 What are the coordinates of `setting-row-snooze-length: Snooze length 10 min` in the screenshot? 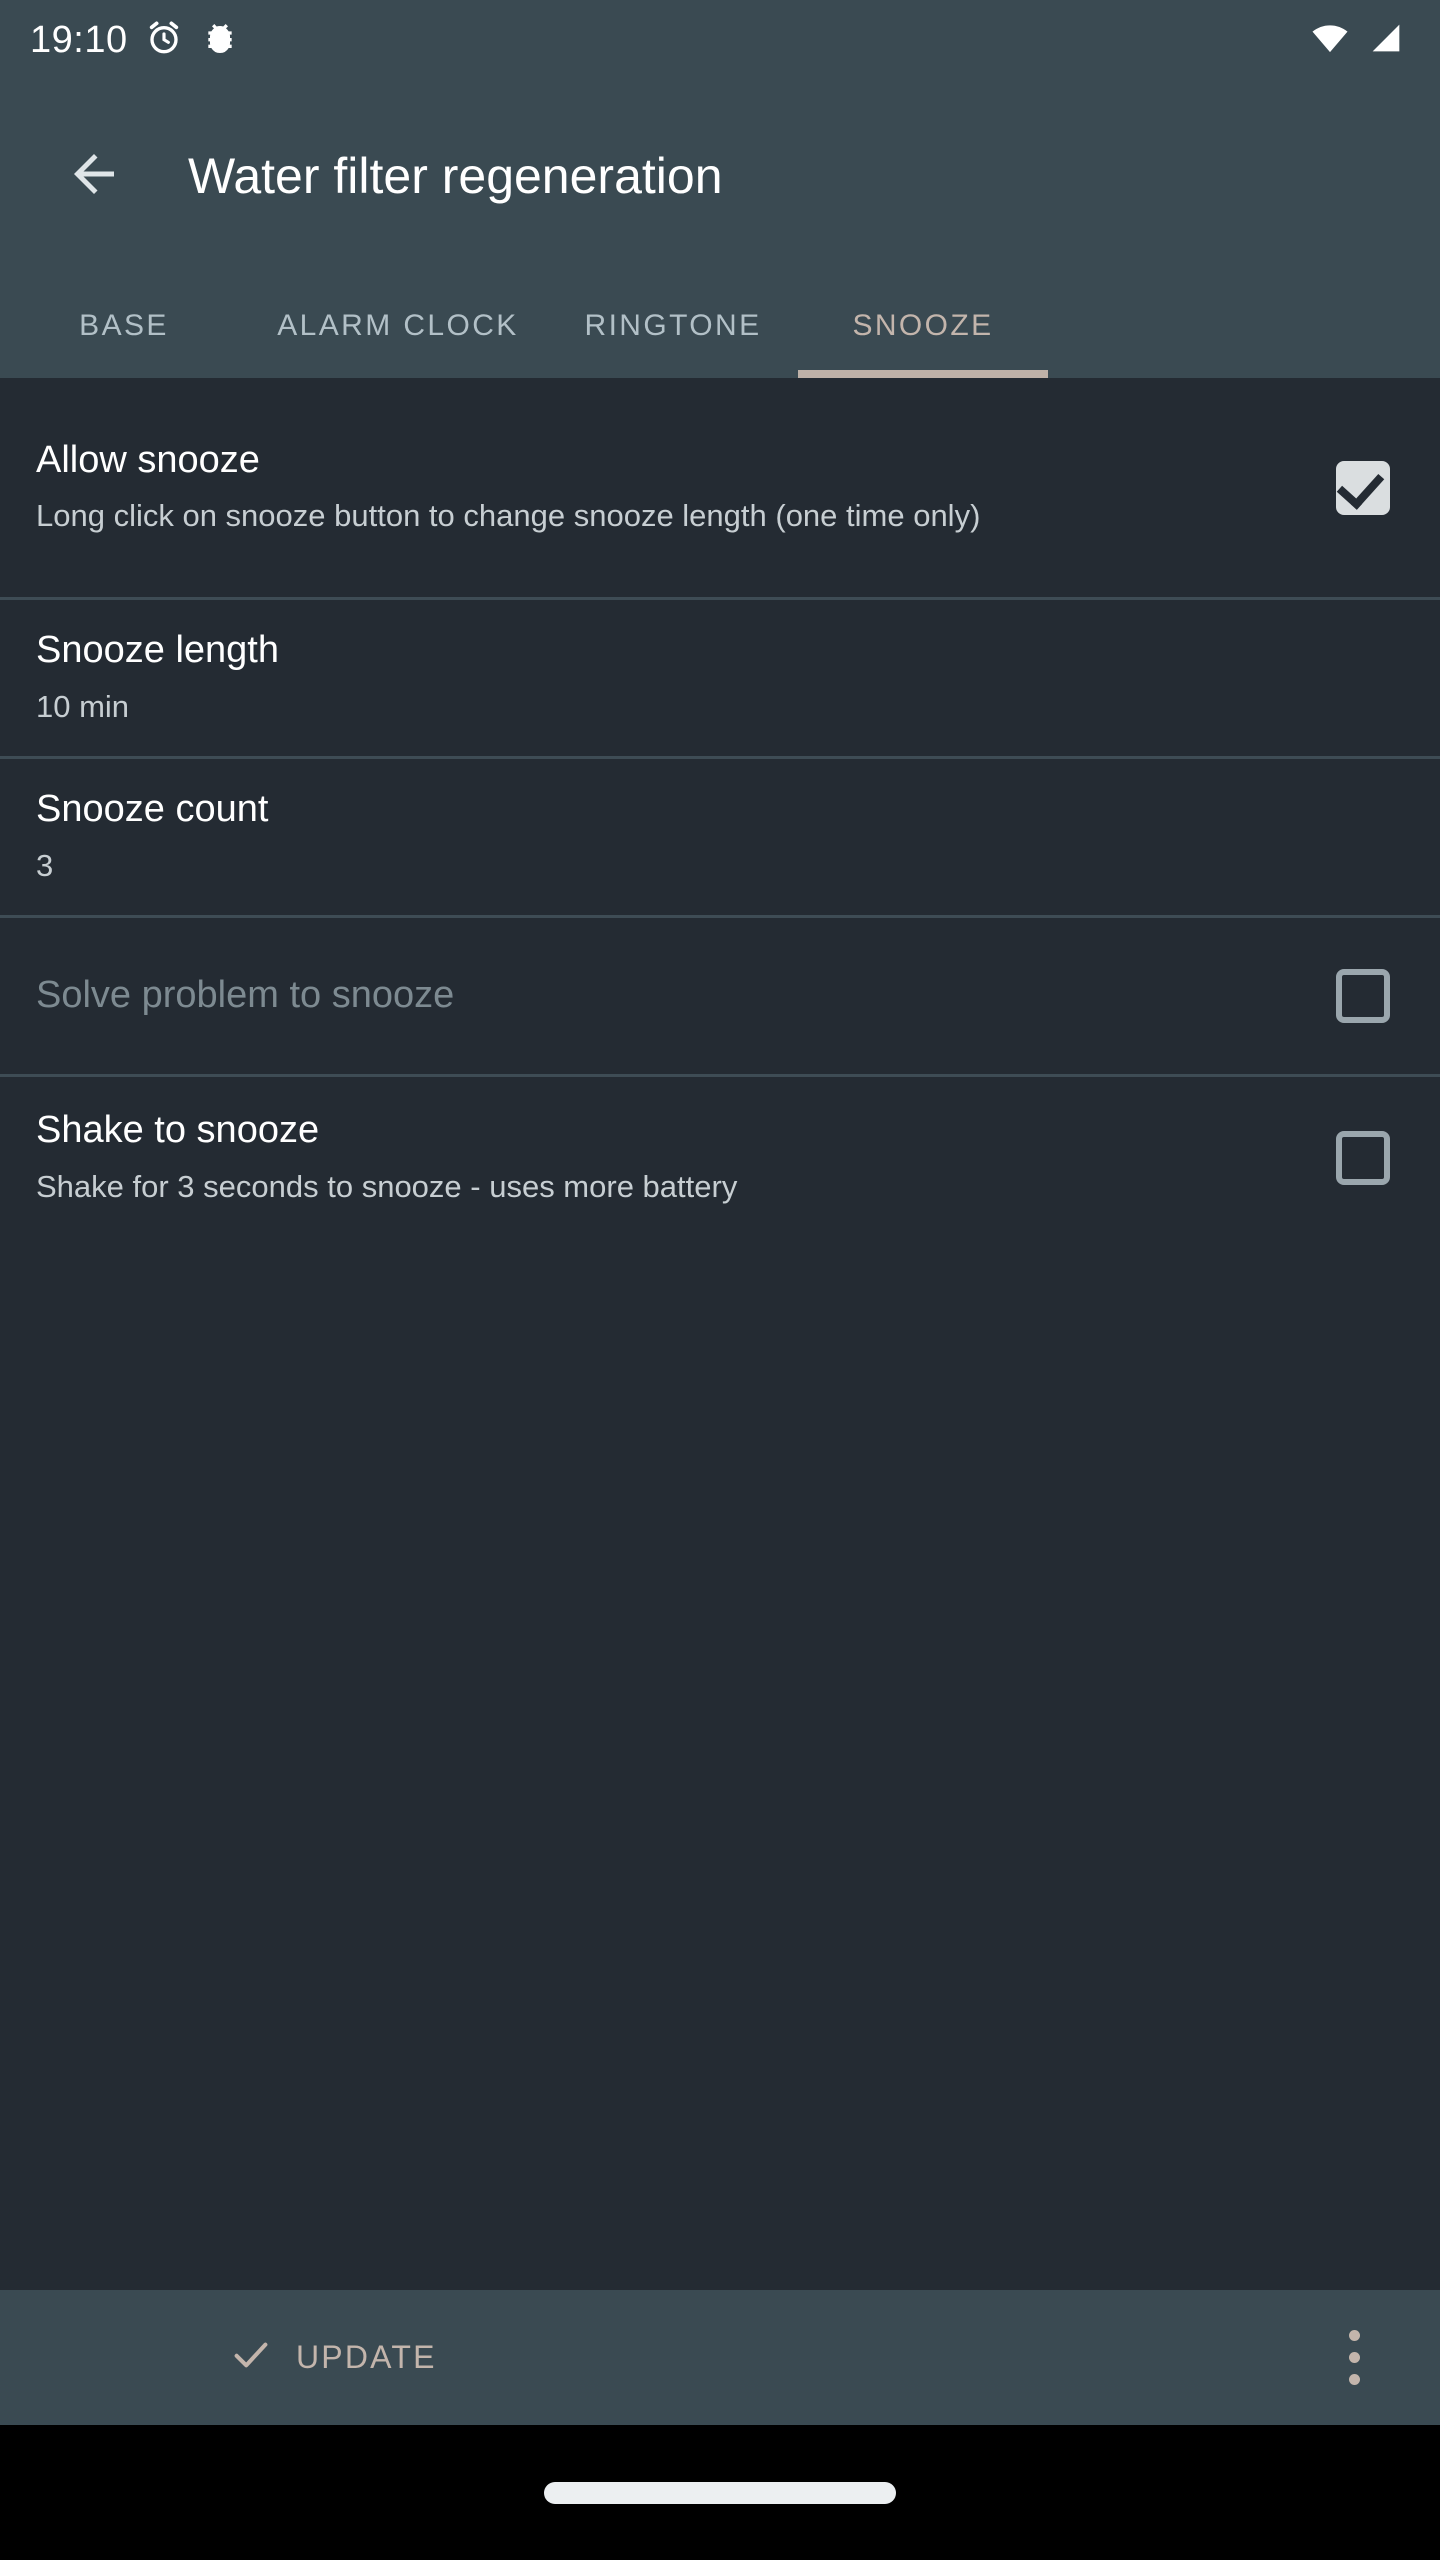 It's located at (720, 679).